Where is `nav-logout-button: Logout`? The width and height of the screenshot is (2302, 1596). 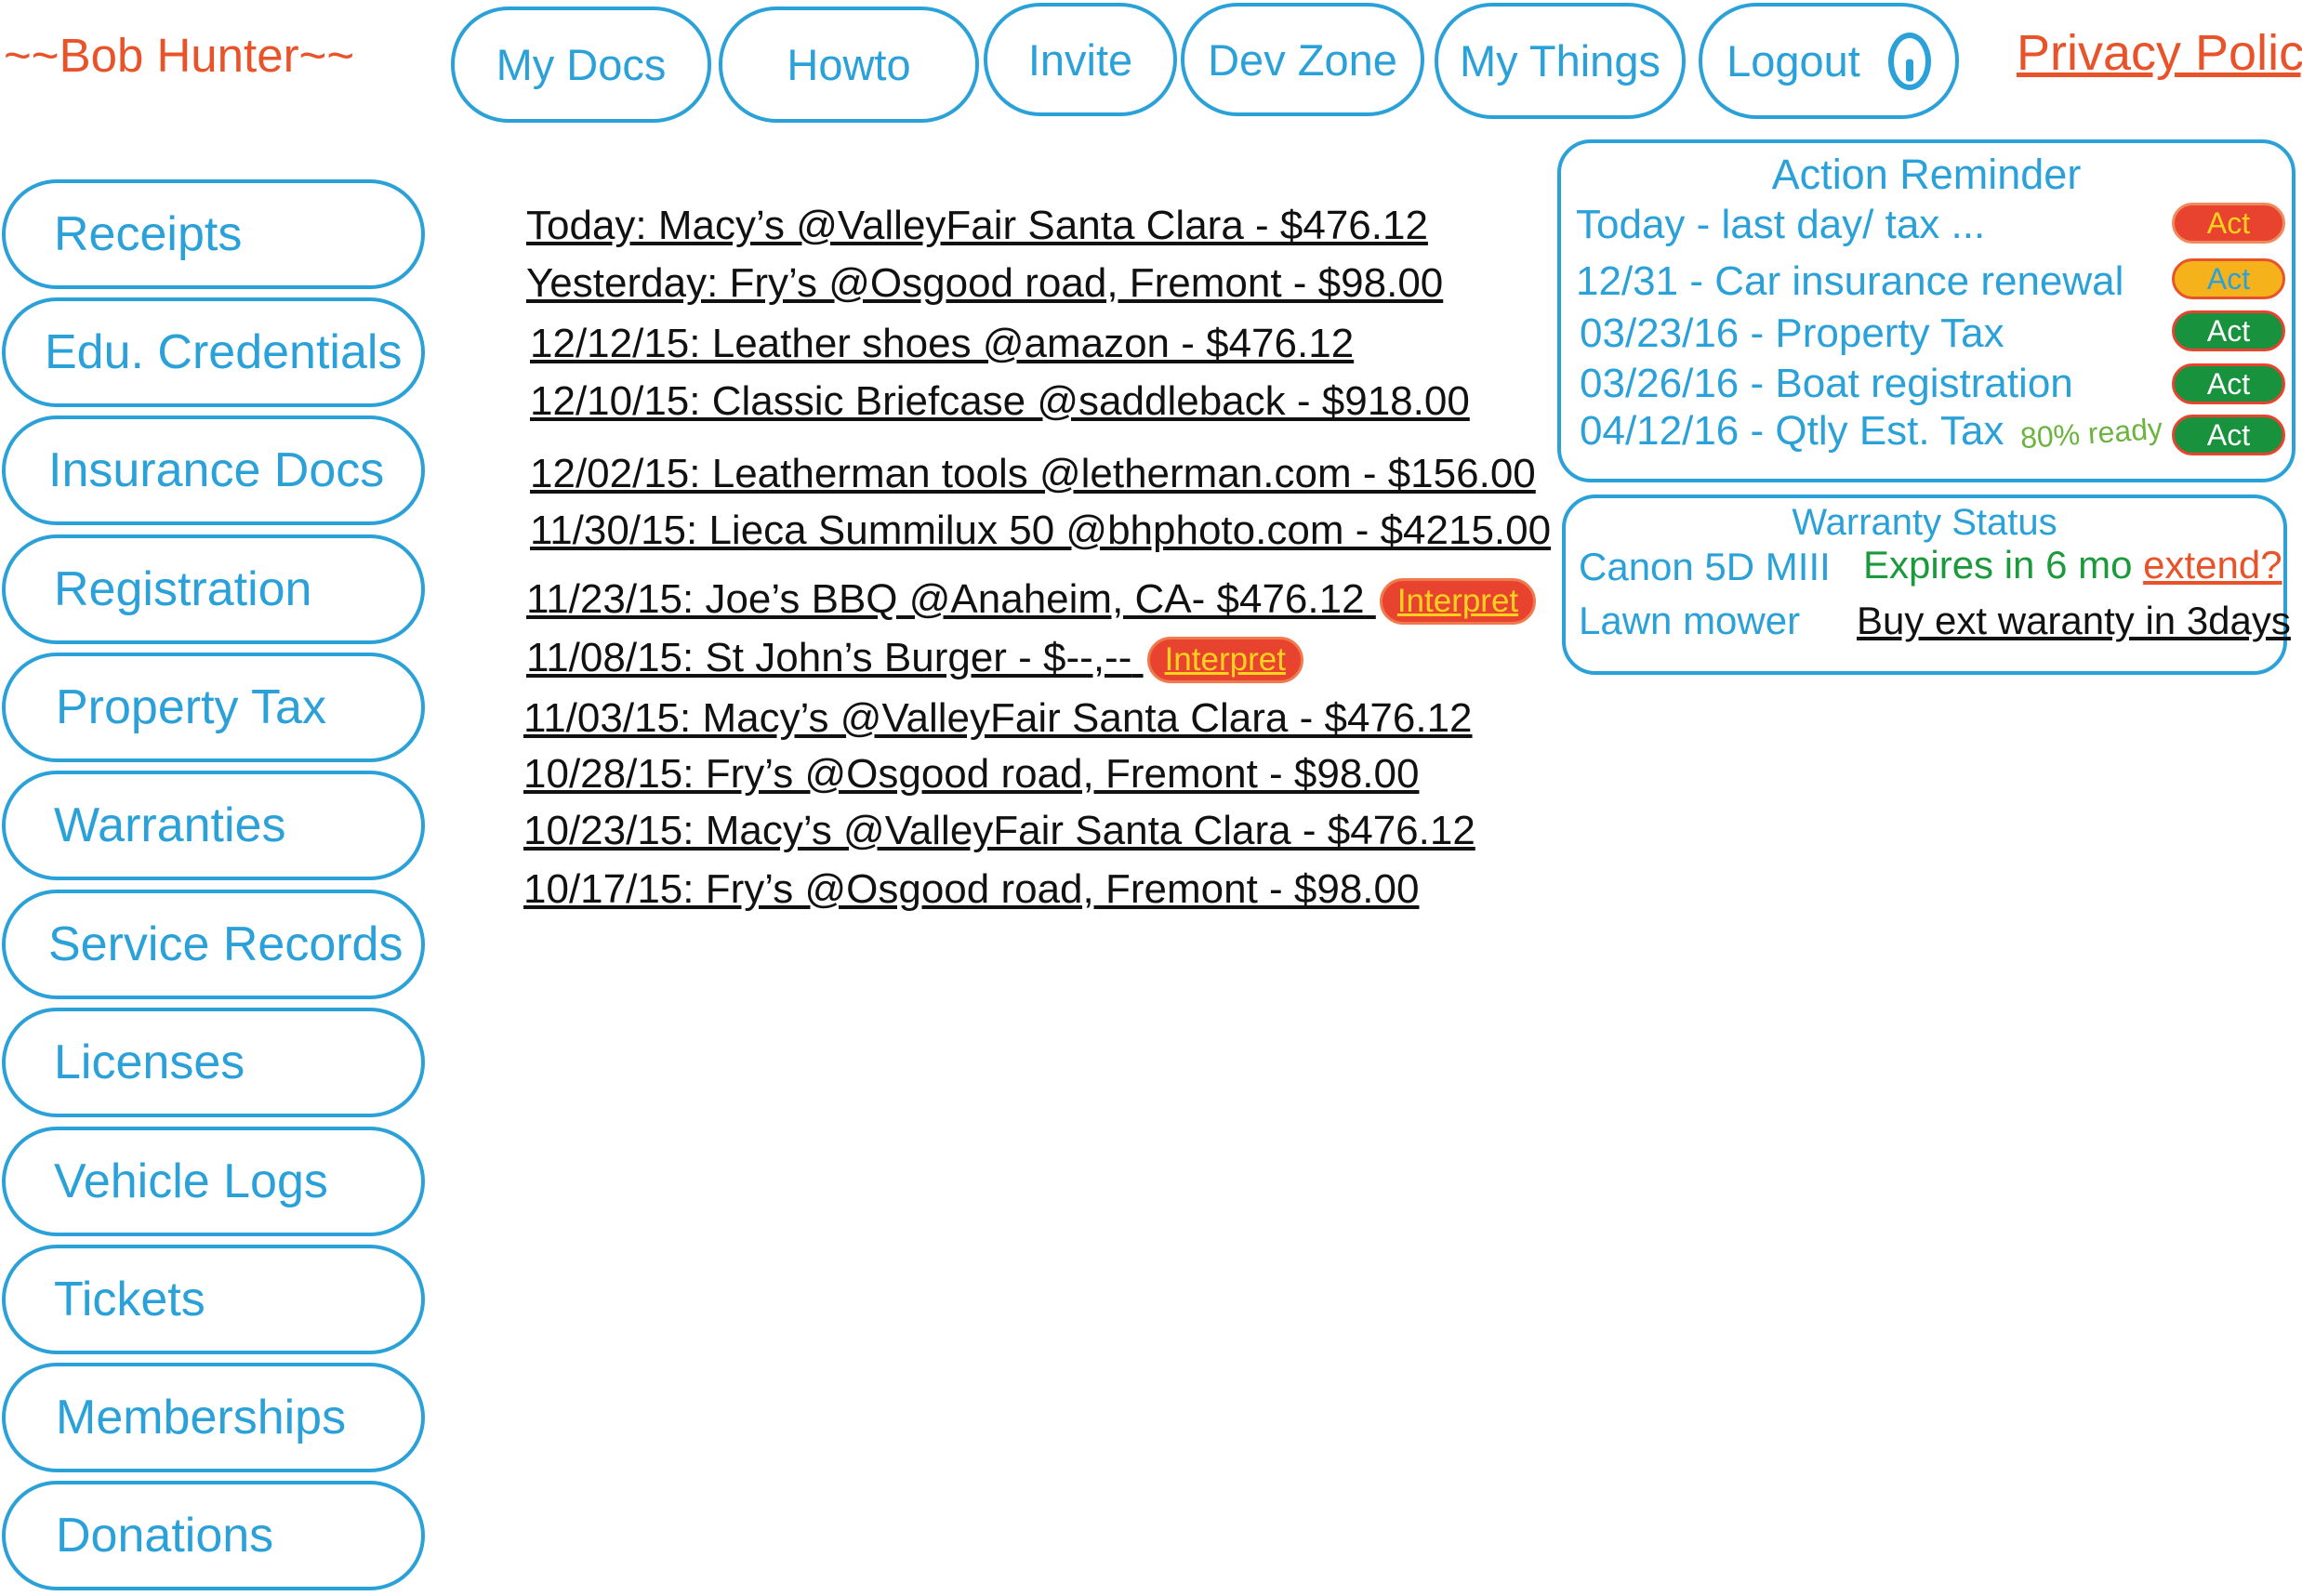
nav-logout-button: Logout is located at coordinates (1829, 61).